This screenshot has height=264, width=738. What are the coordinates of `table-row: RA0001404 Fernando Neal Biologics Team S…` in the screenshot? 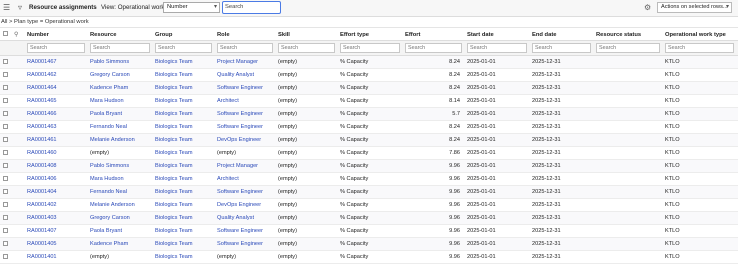 It's located at (369, 192).